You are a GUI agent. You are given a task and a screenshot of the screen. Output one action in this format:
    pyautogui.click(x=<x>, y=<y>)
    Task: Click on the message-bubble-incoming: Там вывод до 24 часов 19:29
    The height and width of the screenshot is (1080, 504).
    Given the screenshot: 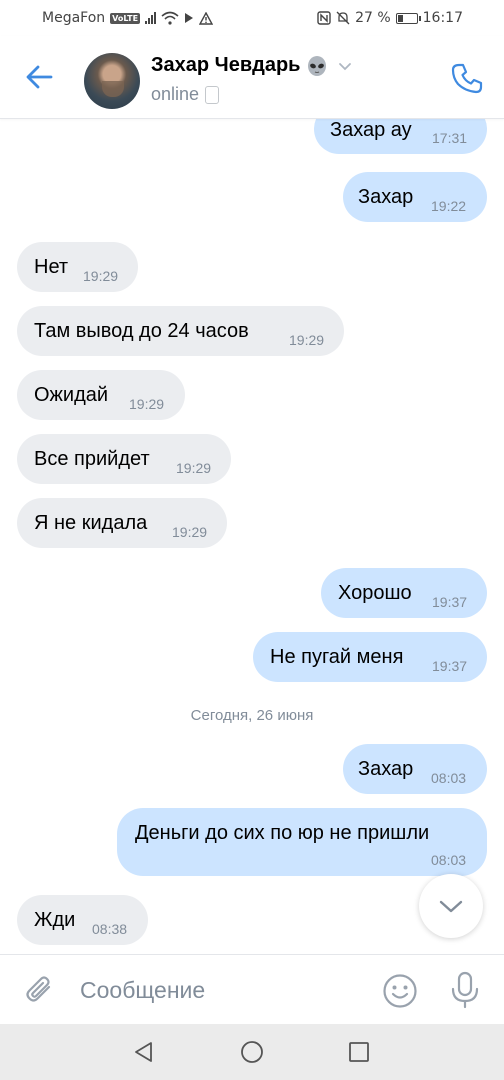 What is the action you would take?
    pyautogui.click(x=180, y=331)
    